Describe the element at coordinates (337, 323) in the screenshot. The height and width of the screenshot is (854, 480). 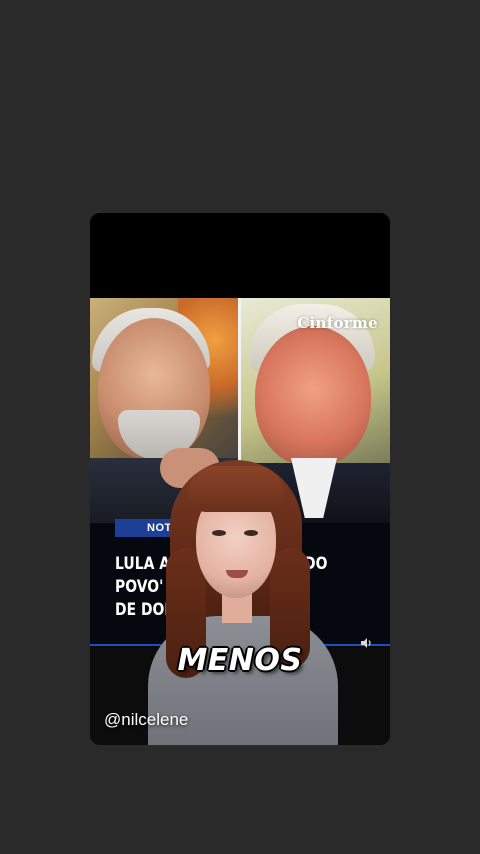
I see `source-logo: Cinforme` at that location.